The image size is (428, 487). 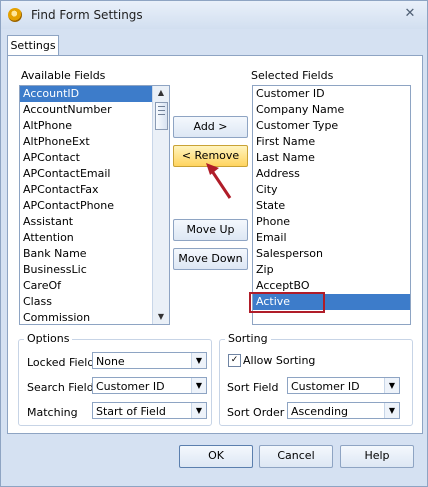 What do you see at coordinates (149, 360) in the screenshot?
I see `locked-field-select: None ▼` at bounding box center [149, 360].